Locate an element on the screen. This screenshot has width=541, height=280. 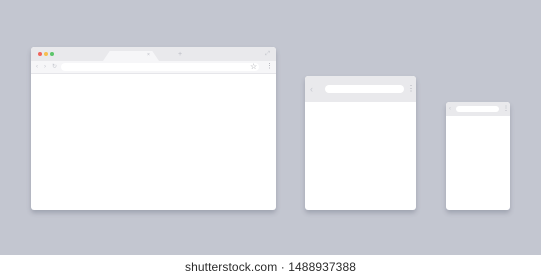
phone-back-arrow-icon: ‹ is located at coordinates (450, 109).